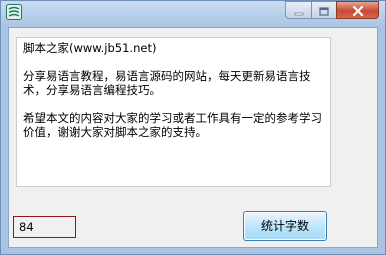  I want to click on maximize-button, so click(323, 10).